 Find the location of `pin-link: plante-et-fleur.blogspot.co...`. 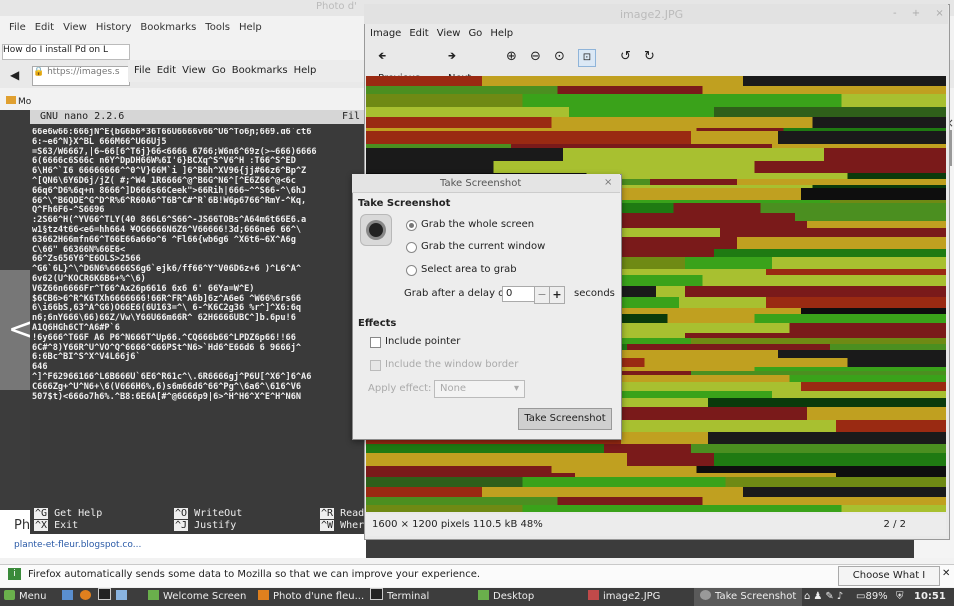

pin-link: plante-et-fleur.blogspot.co... is located at coordinates (77, 545).